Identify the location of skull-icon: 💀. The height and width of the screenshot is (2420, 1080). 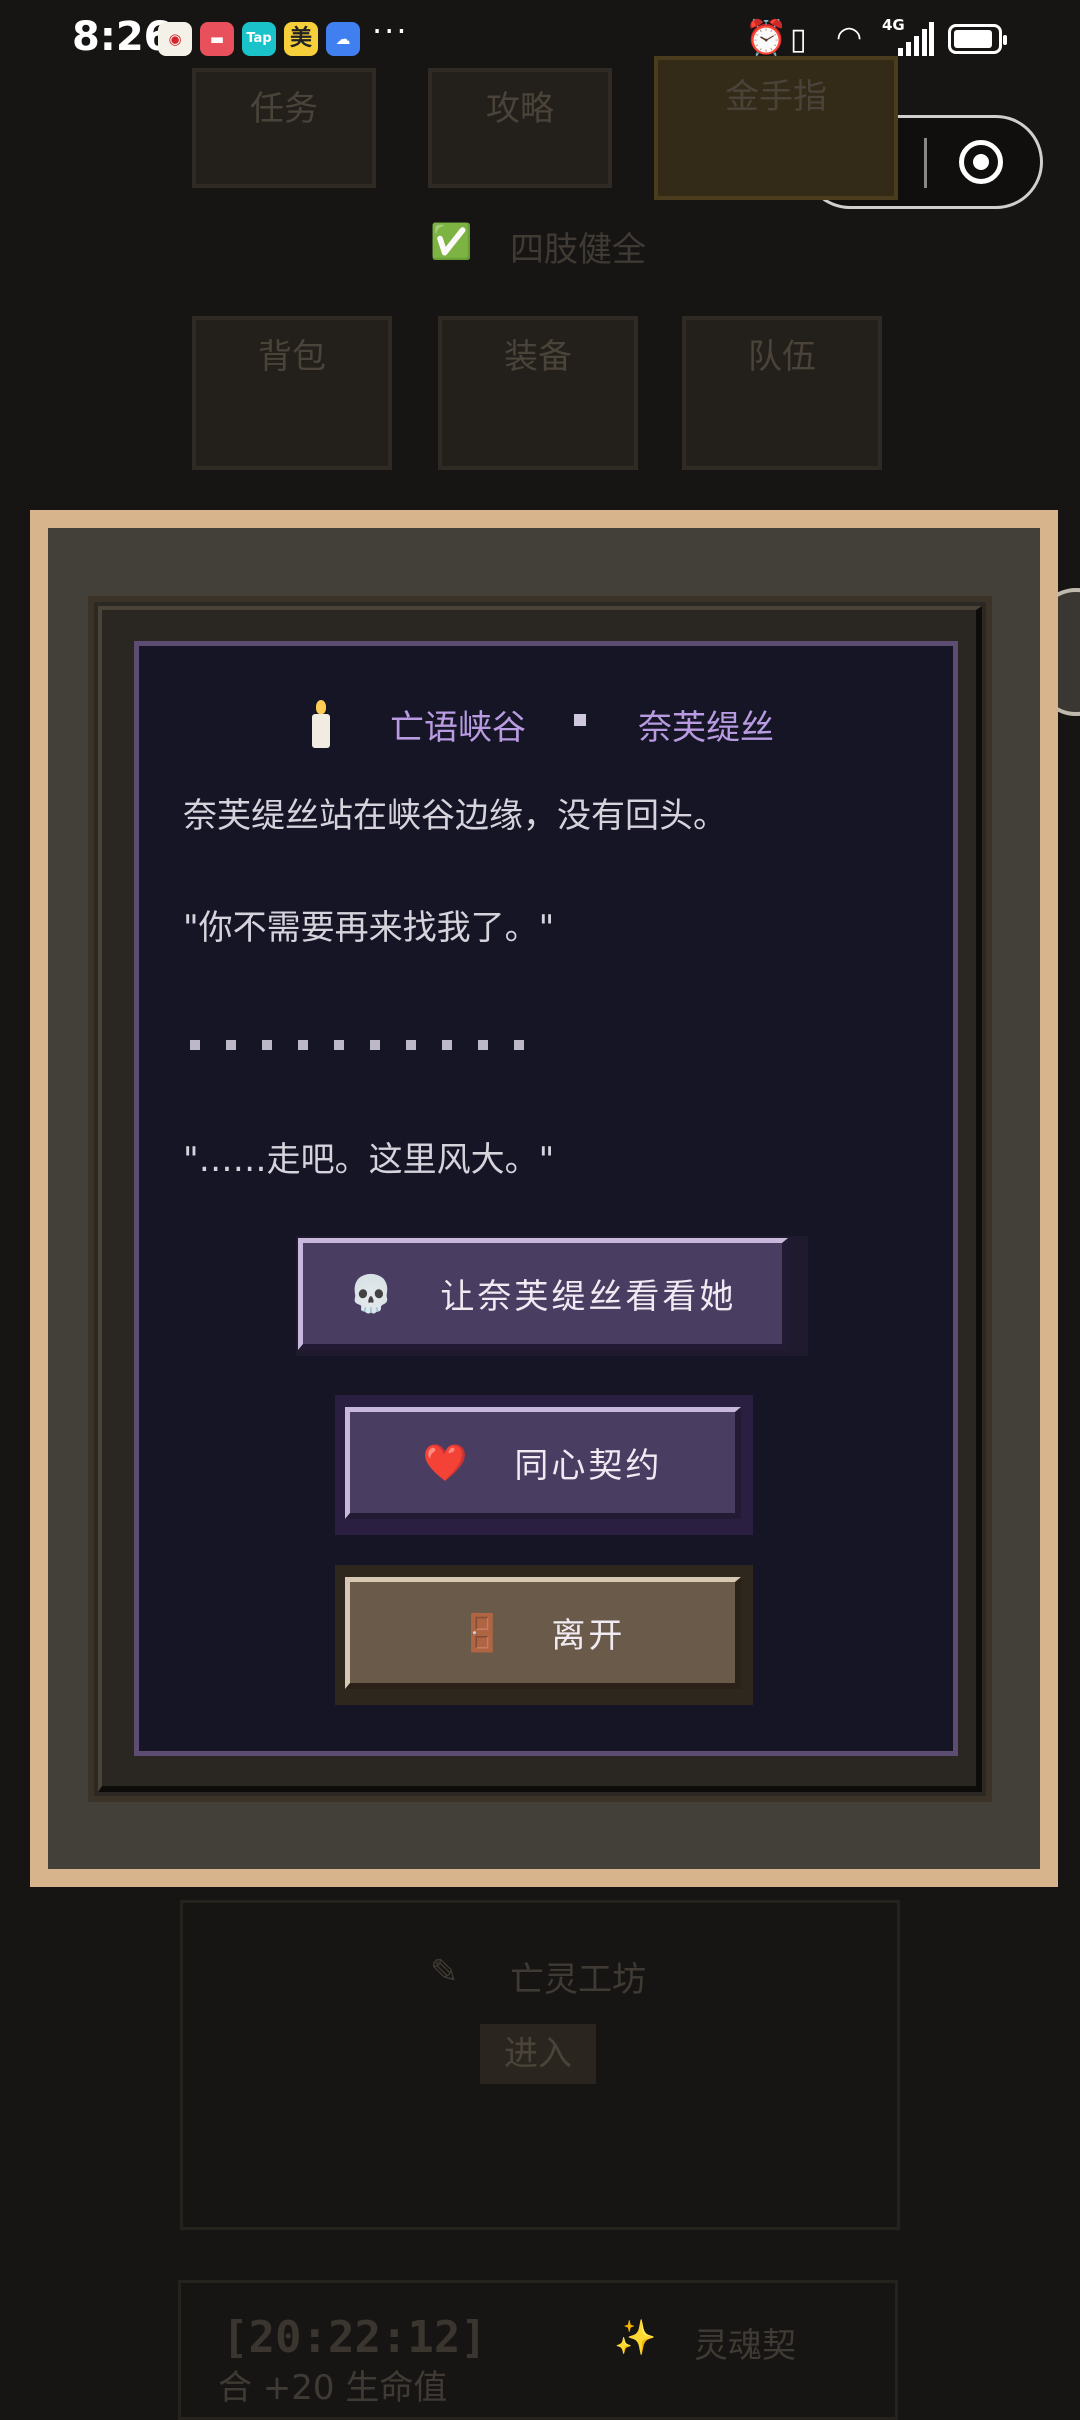
(372, 1294).